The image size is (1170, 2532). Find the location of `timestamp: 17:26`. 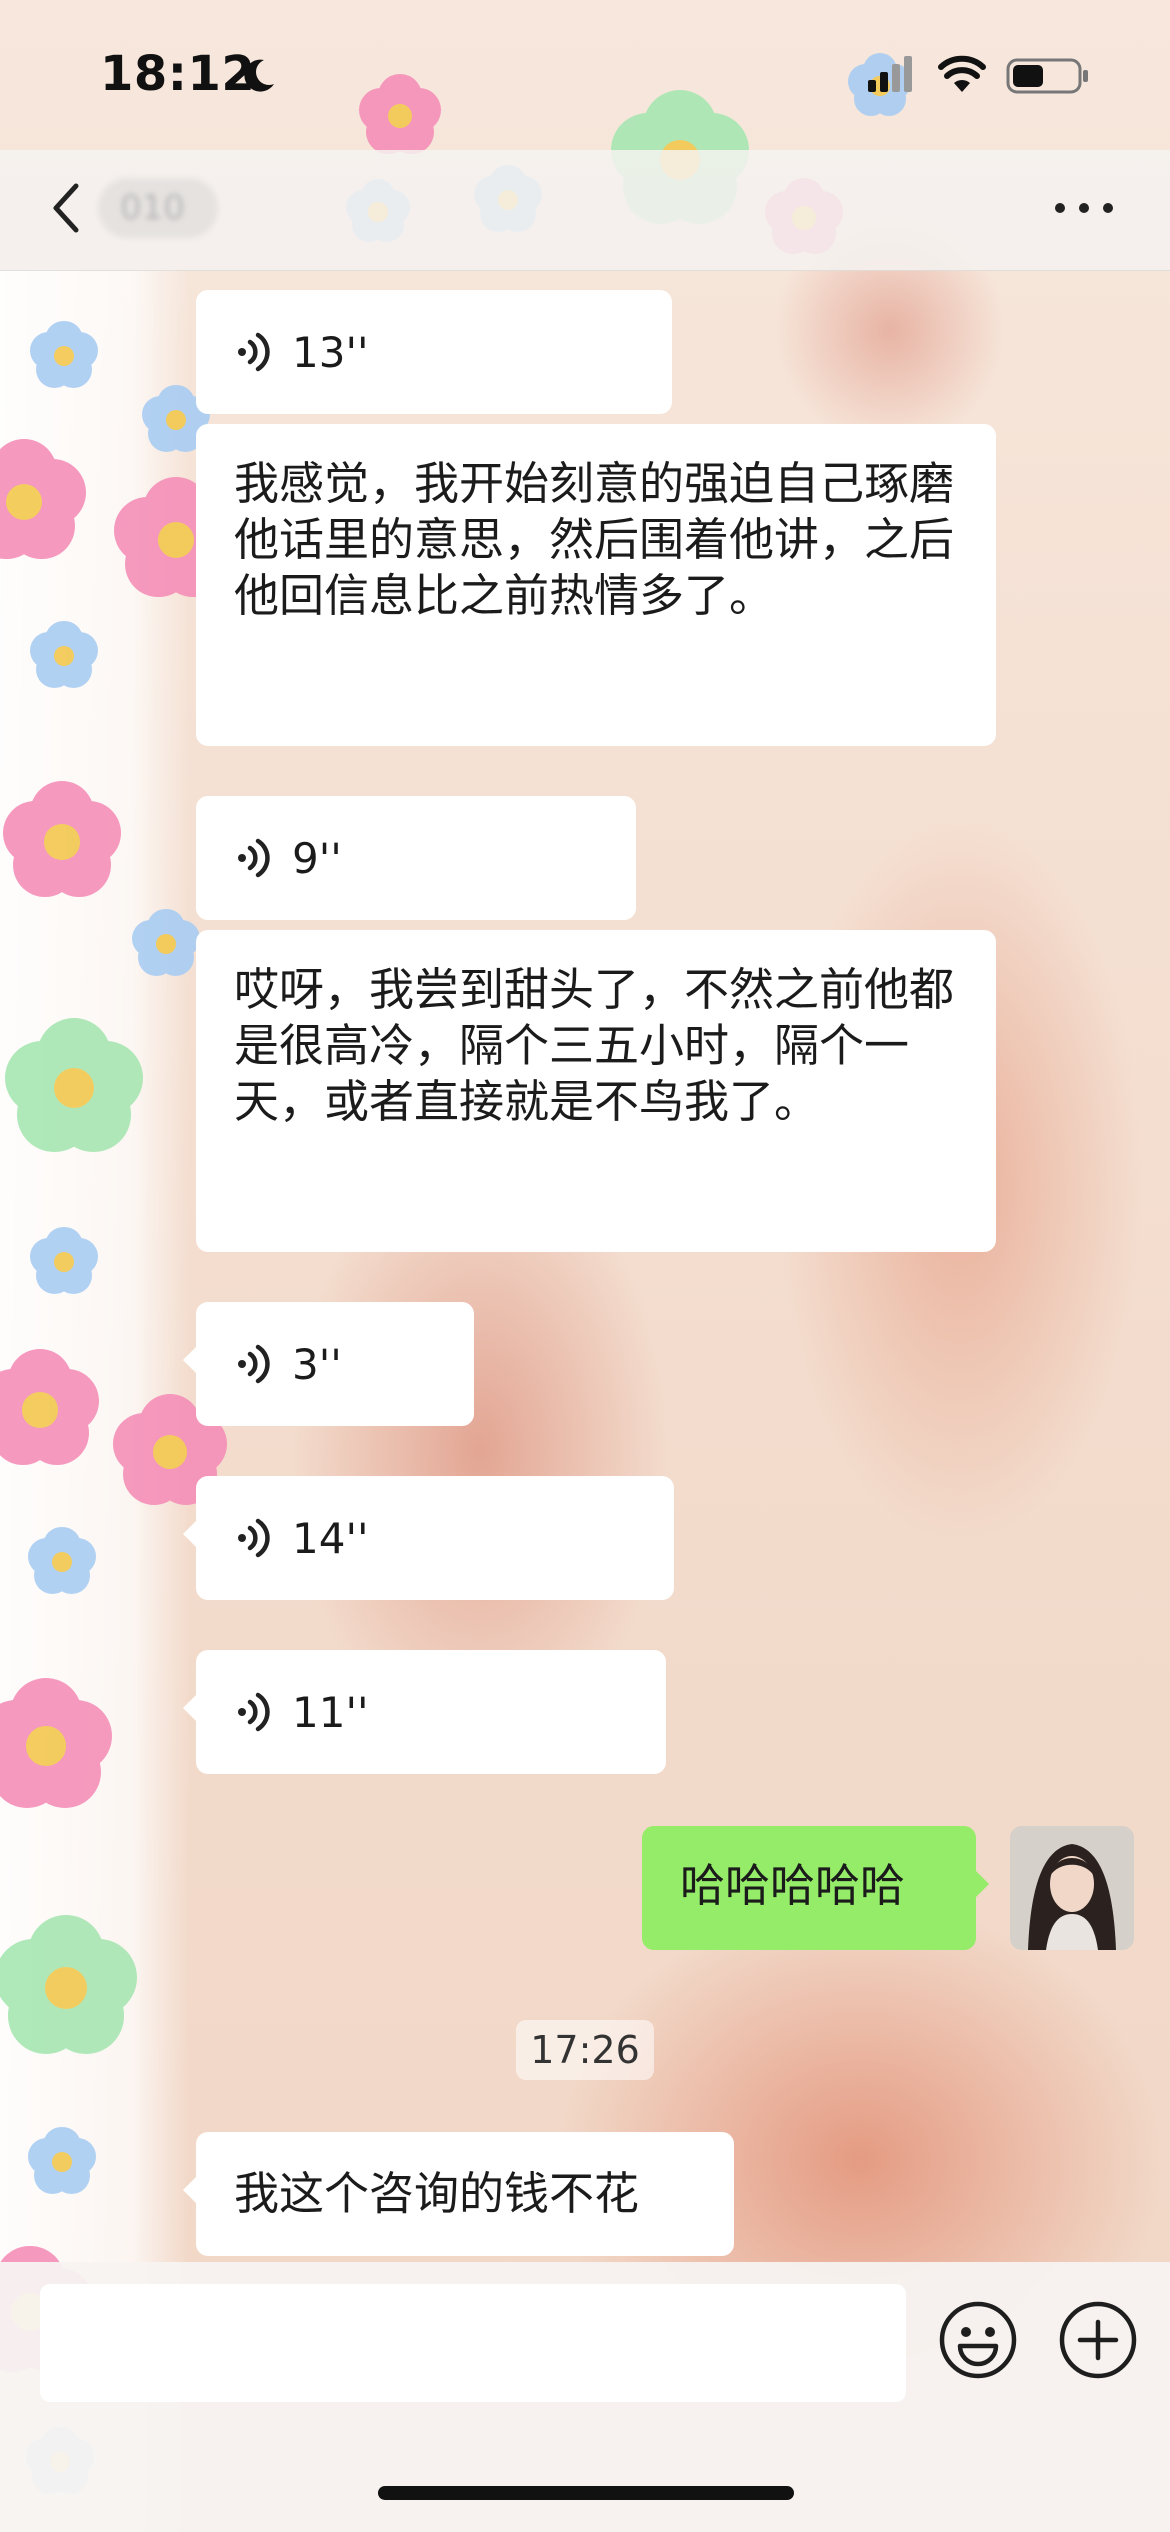

timestamp: 17:26 is located at coordinates (585, 2050).